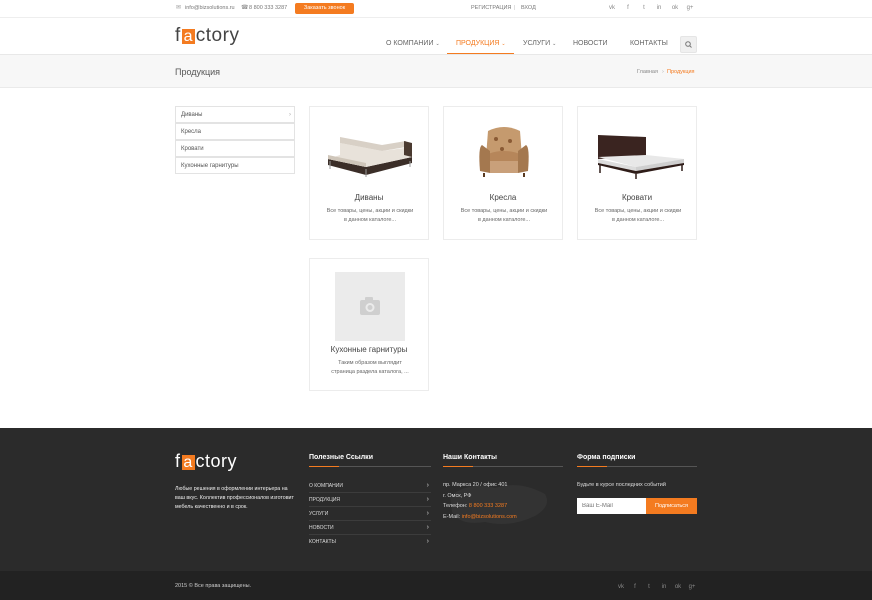 This screenshot has height=600, width=872. What do you see at coordinates (268, 8) in the screenshot?
I see `topbar-phone: 8 800 333 3287` at bounding box center [268, 8].